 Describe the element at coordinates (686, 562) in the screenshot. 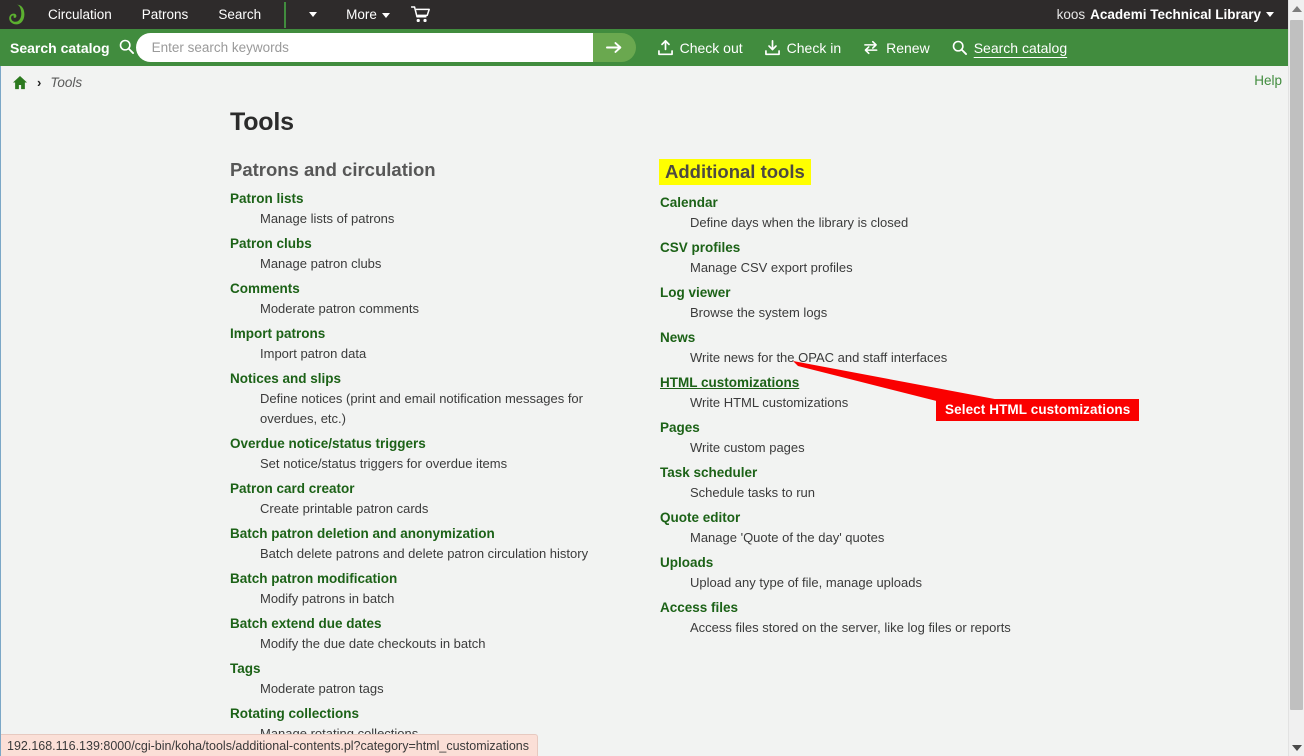

I see `tool-link: Uploads` at that location.